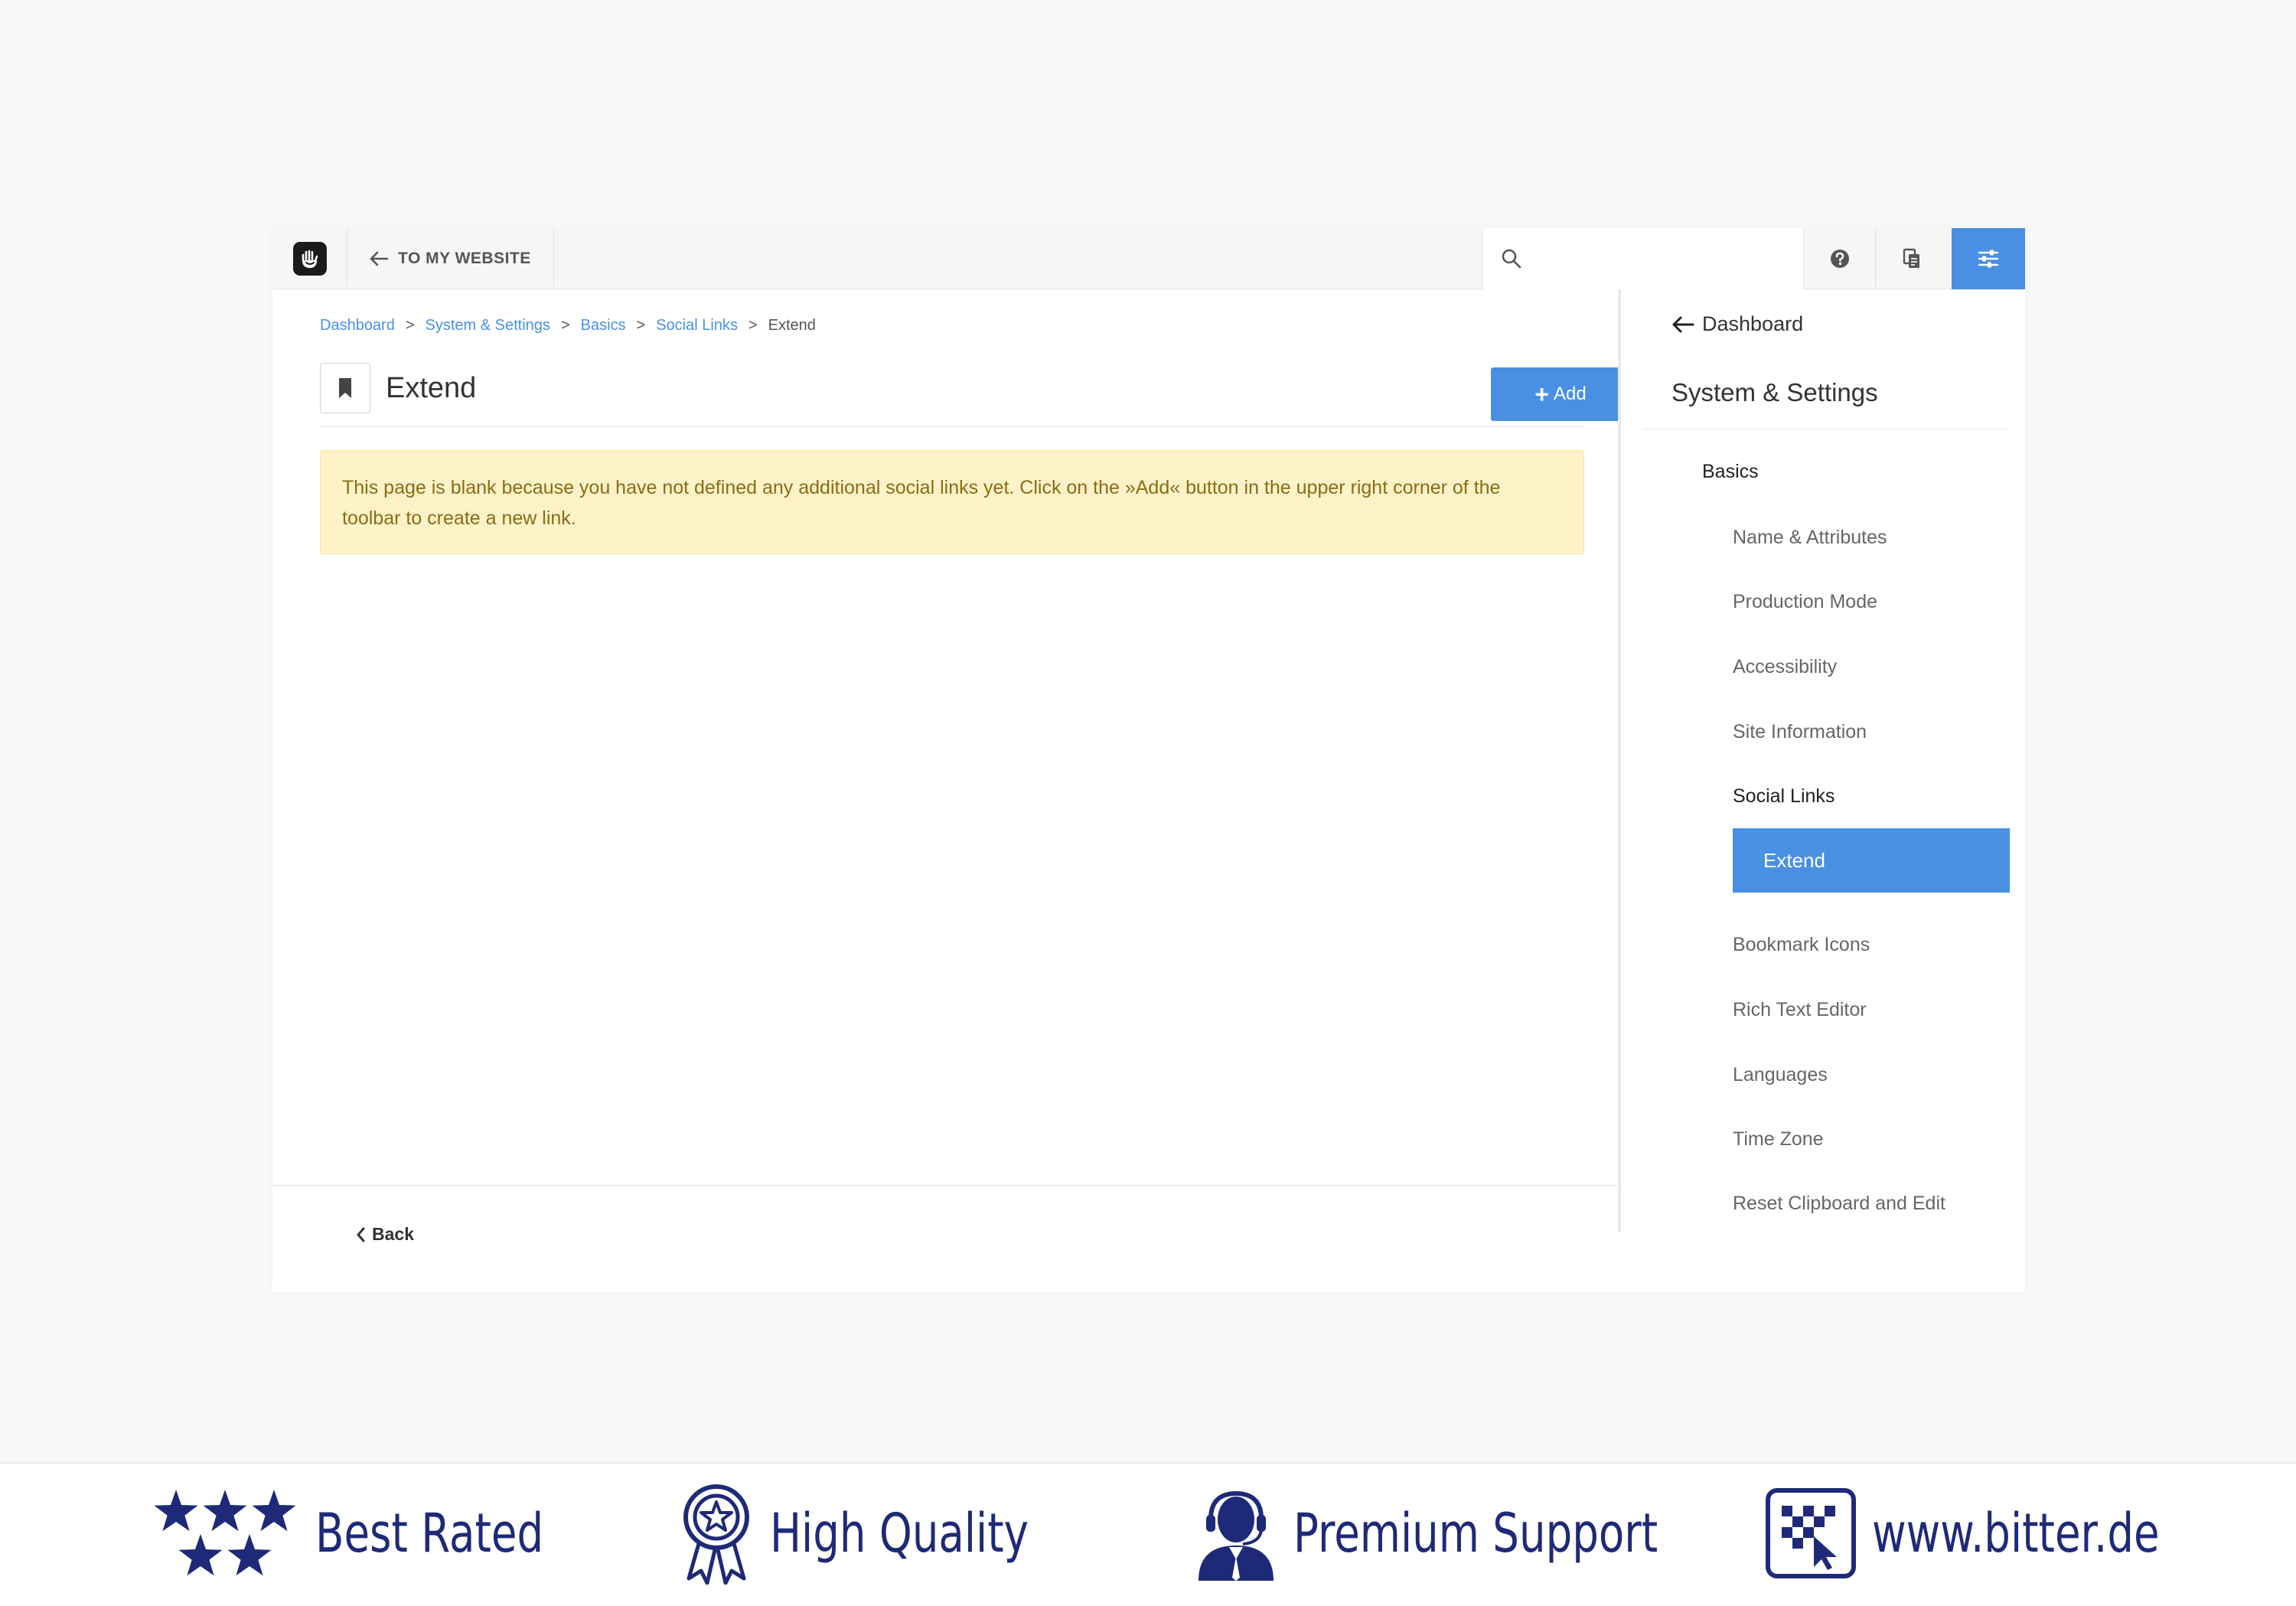 The height and width of the screenshot is (1606, 2296). I want to click on back-label: Back, so click(393, 1234).